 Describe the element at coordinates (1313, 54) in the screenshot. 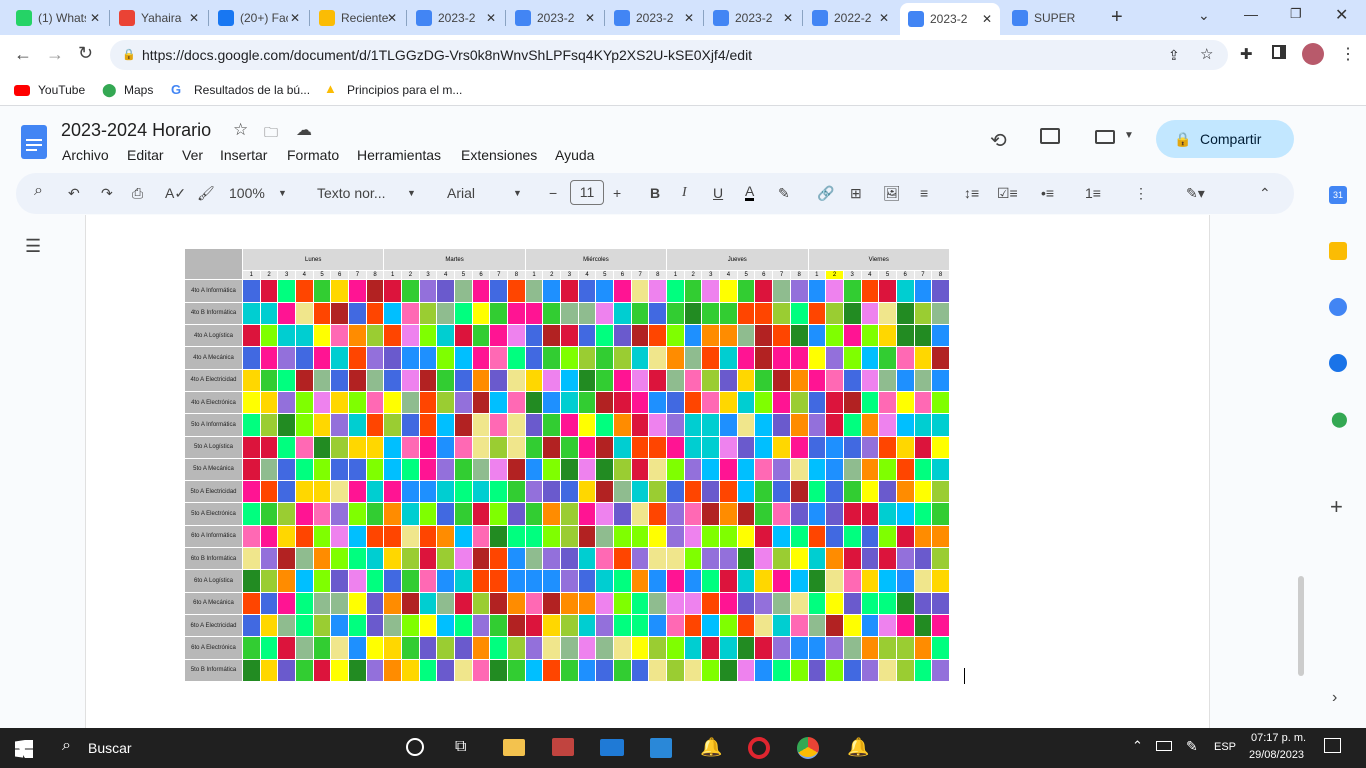

I see `profile-avatar` at that location.